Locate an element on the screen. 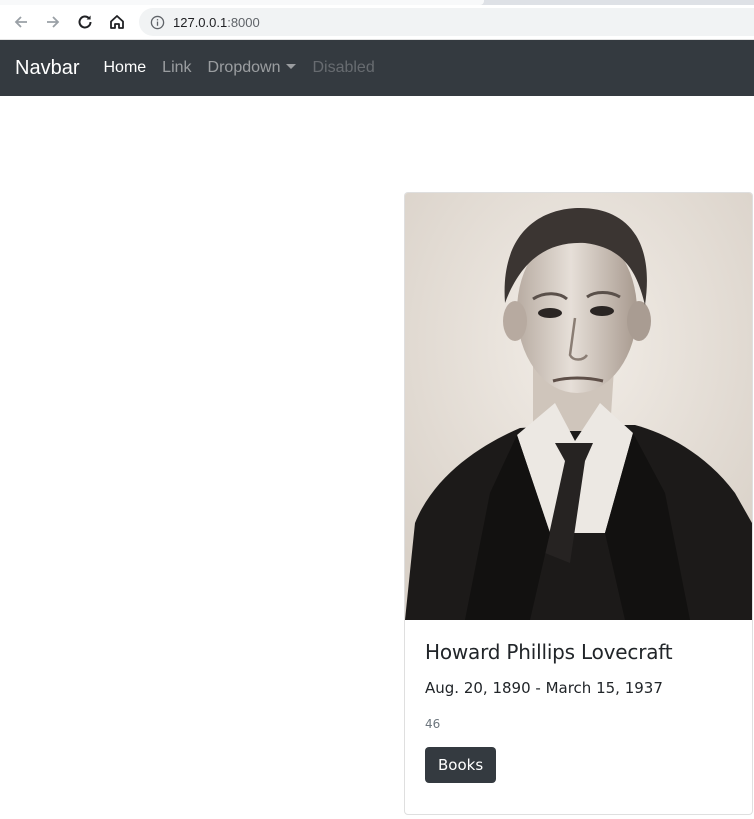 The height and width of the screenshot is (819, 754). nav-dropdown-label: Dropdown is located at coordinates (244, 67).